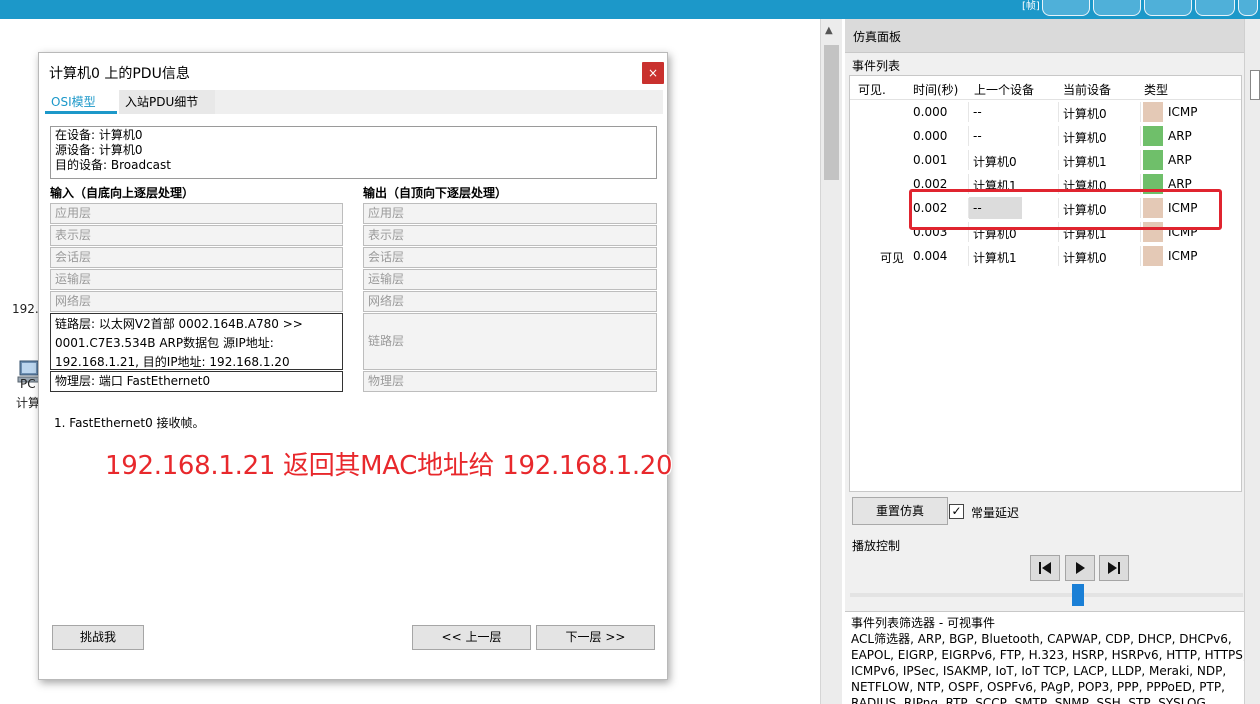 Image resolution: width=1260 pixels, height=704 pixels. Describe the element at coordinates (1045, 136) in the screenshot. I see `event-row: 0.000 -- 计算机0 ARP` at that location.